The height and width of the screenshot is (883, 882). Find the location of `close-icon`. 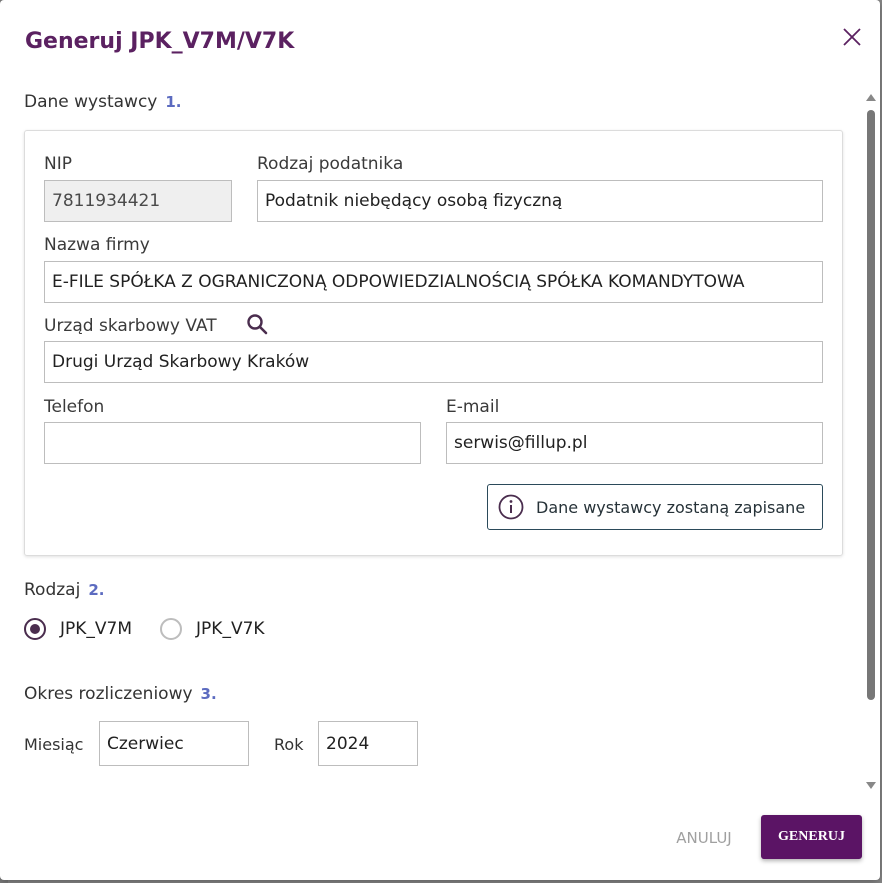

close-icon is located at coordinates (852, 37).